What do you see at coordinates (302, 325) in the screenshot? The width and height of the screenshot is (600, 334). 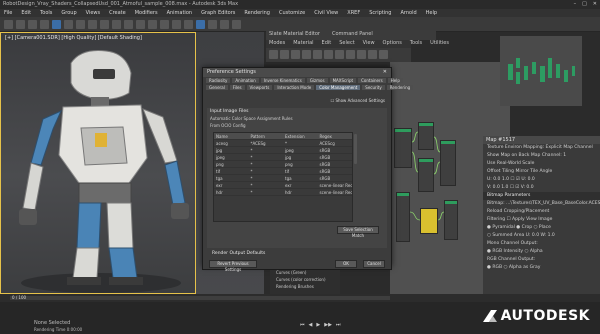 I see `goto-start-icon: ⏮` at bounding box center [302, 325].